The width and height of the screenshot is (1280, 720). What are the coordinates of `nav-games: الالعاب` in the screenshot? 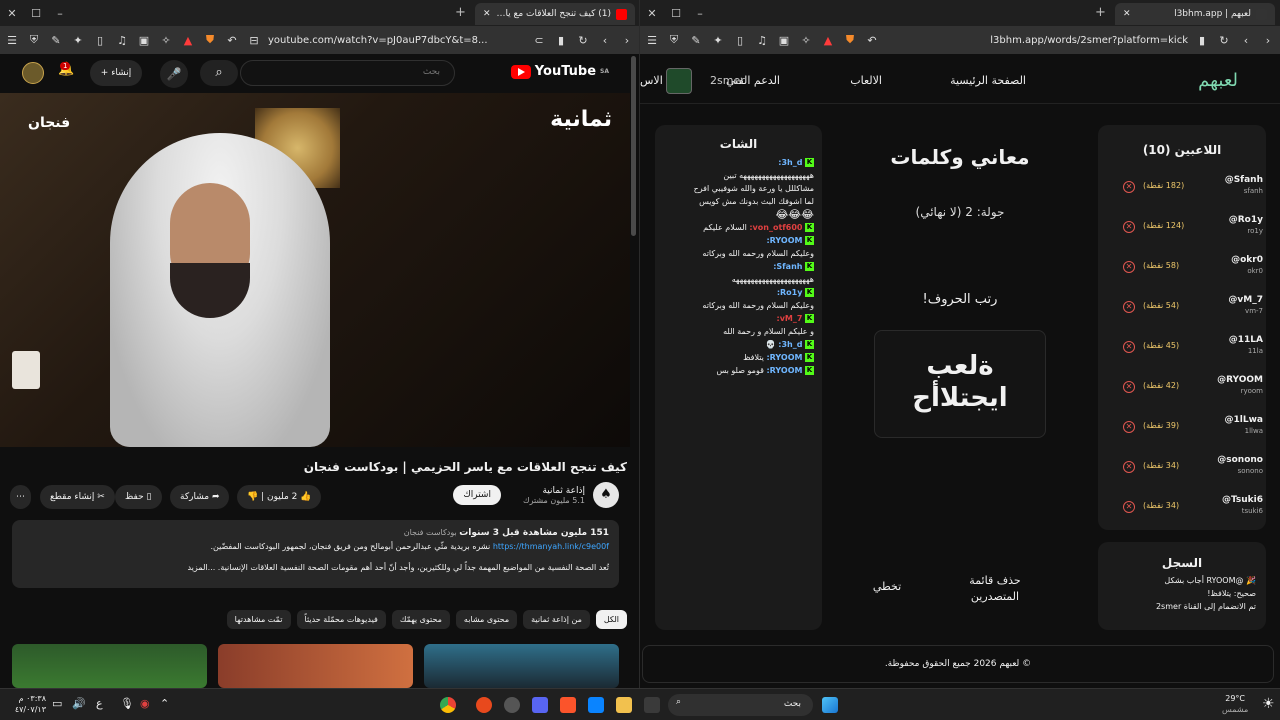 It's located at (866, 80).